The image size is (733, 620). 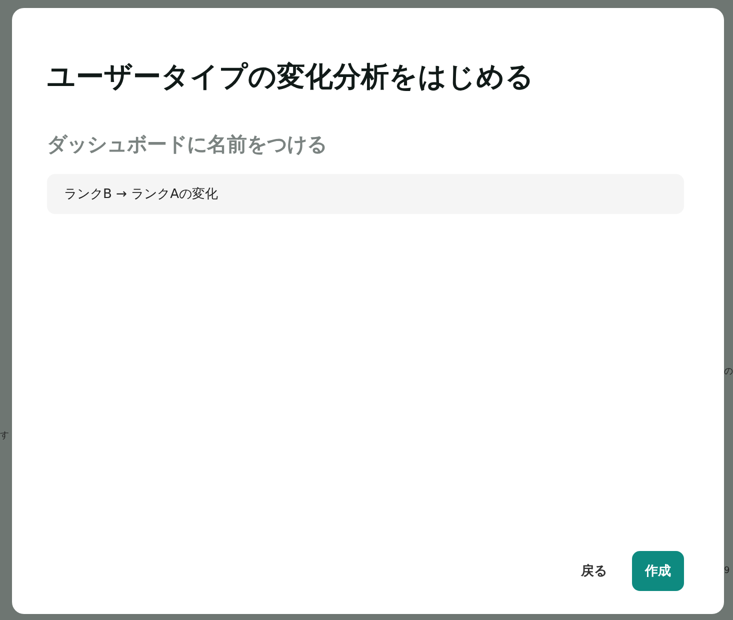 I want to click on background-text: す, so click(x=4, y=436).